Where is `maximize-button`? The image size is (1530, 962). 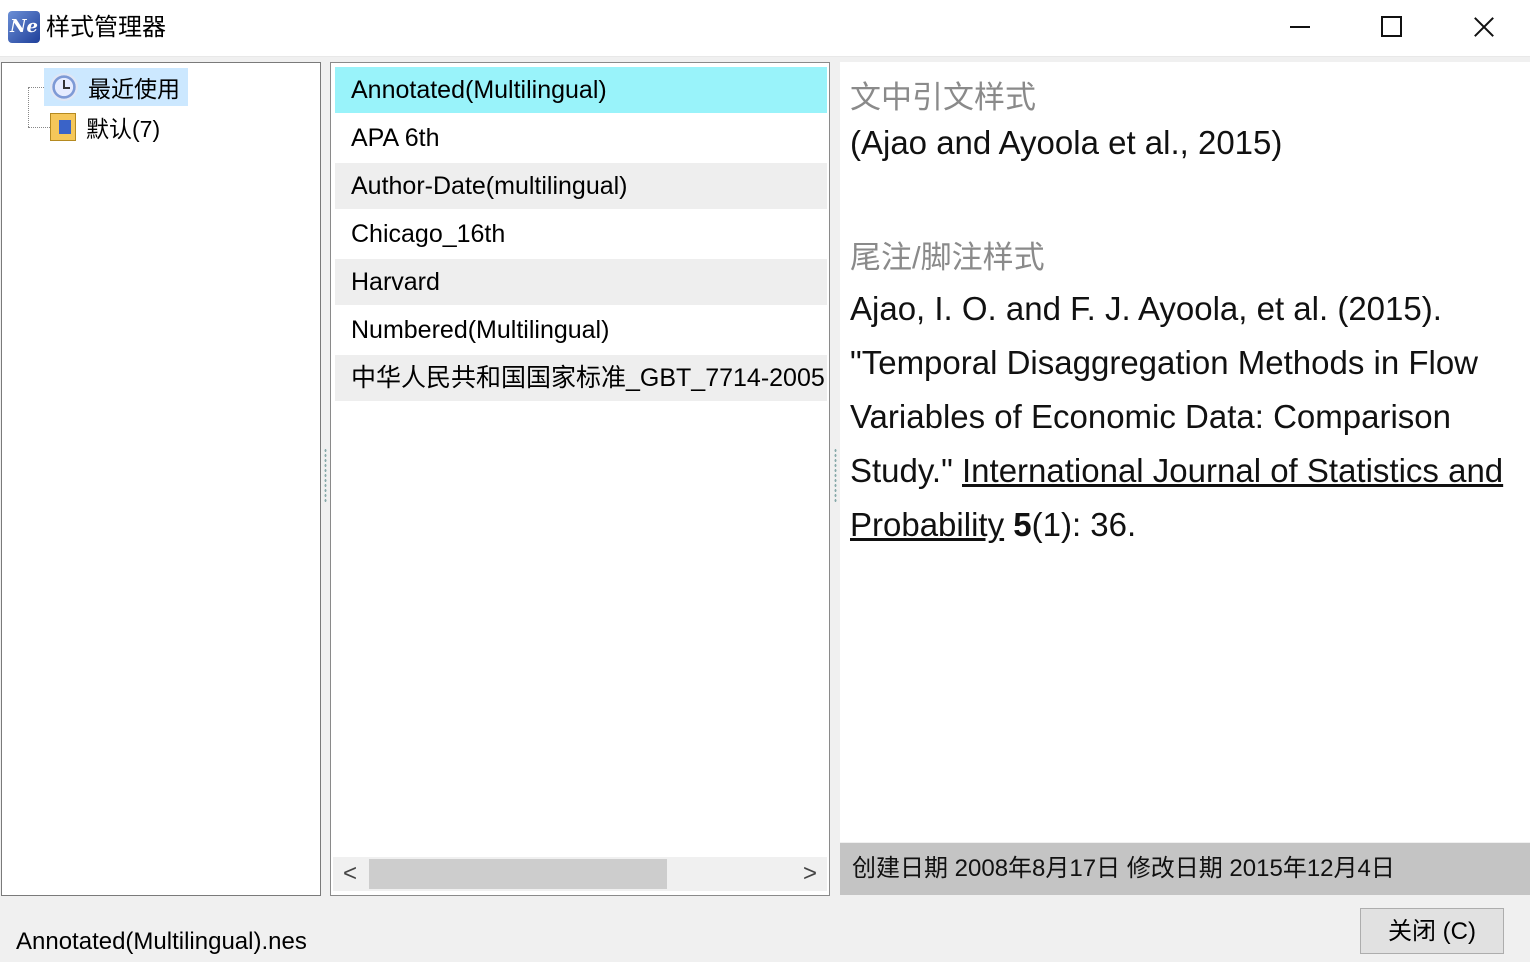 maximize-button is located at coordinates (1391, 27).